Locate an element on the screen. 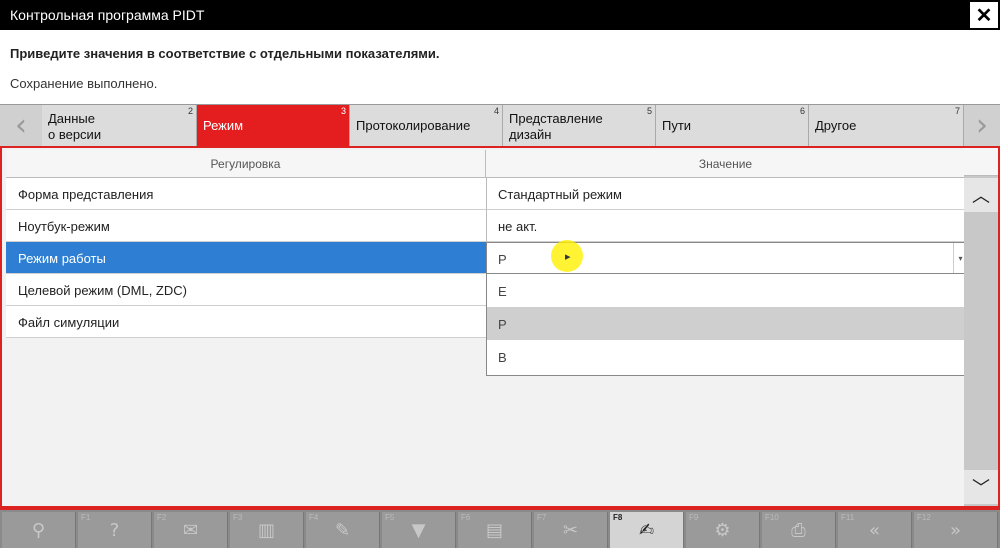 Image resolution: width=1000 pixels, height=548 pixels. fkey-gear: F9 ⚙ is located at coordinates (723, 530).